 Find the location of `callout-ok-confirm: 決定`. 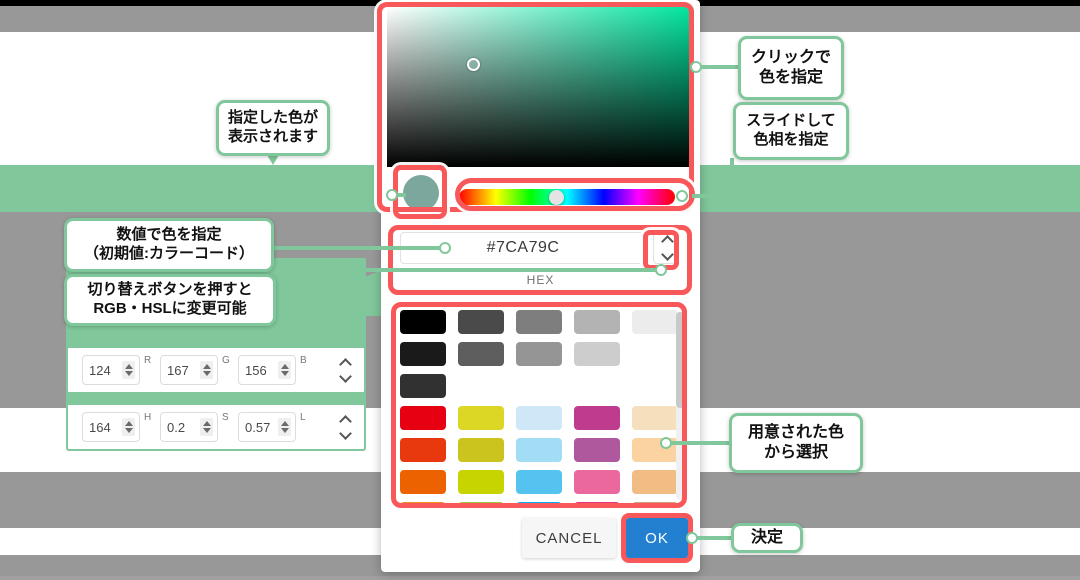

callout-ok-confirm: 決定 is located at coordinates (767, 538).